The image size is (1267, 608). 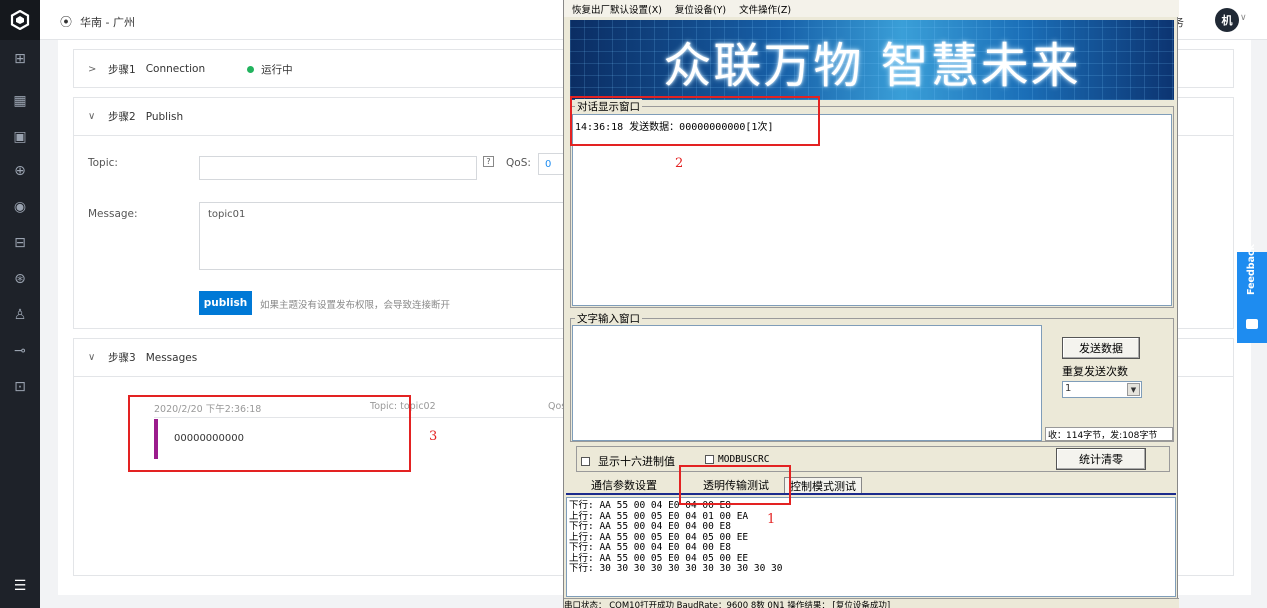 I want to click on feedback-icon, so click(x=1252, y=324).